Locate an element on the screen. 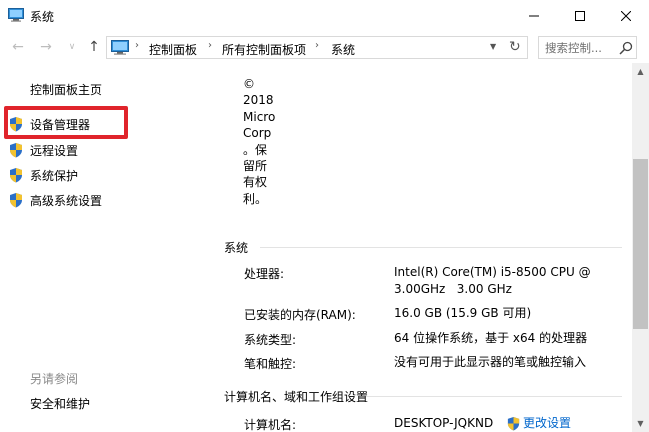  back-button: ← is located at coordinates (18, 47).